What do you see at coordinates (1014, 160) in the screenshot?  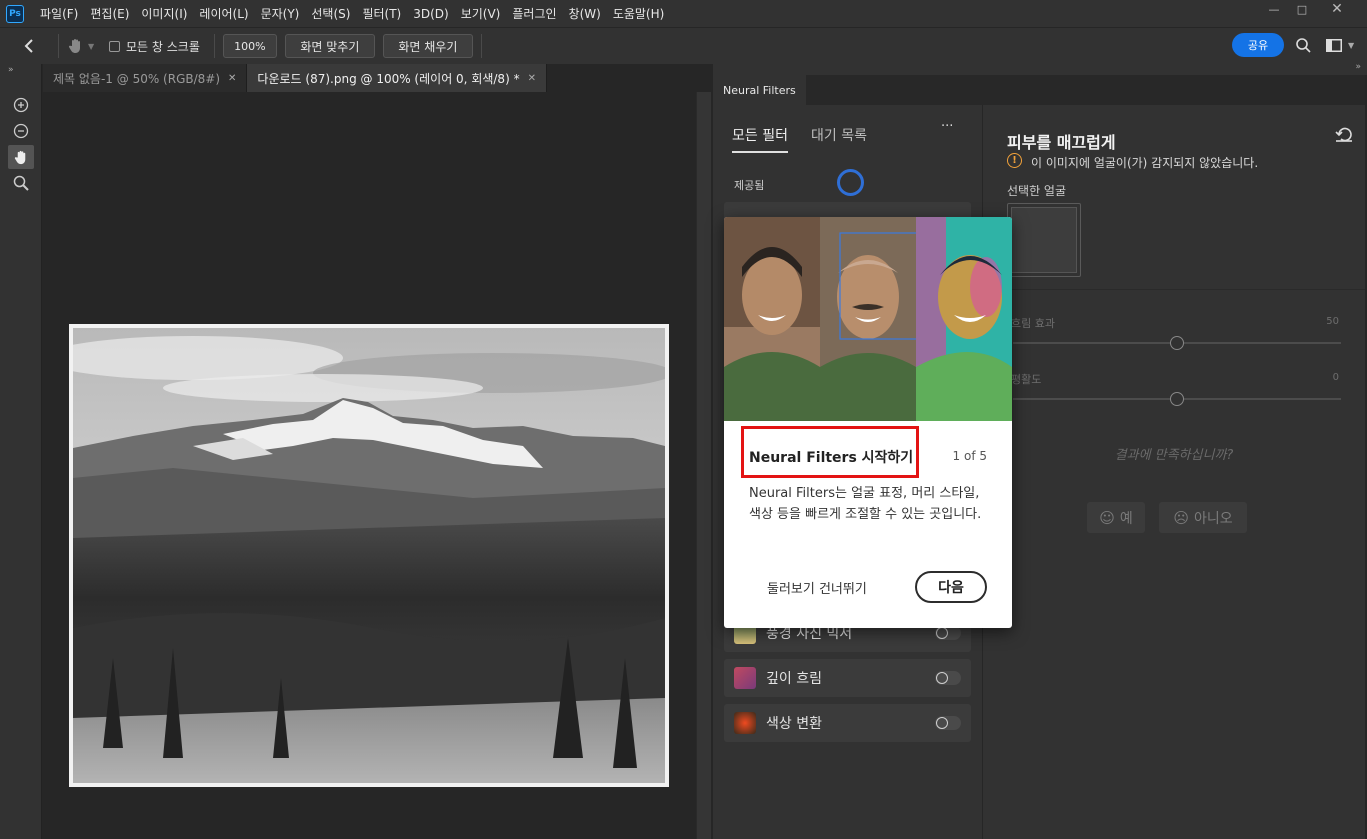 I see `warning-icon: !` at bounding box center [1014, 160].